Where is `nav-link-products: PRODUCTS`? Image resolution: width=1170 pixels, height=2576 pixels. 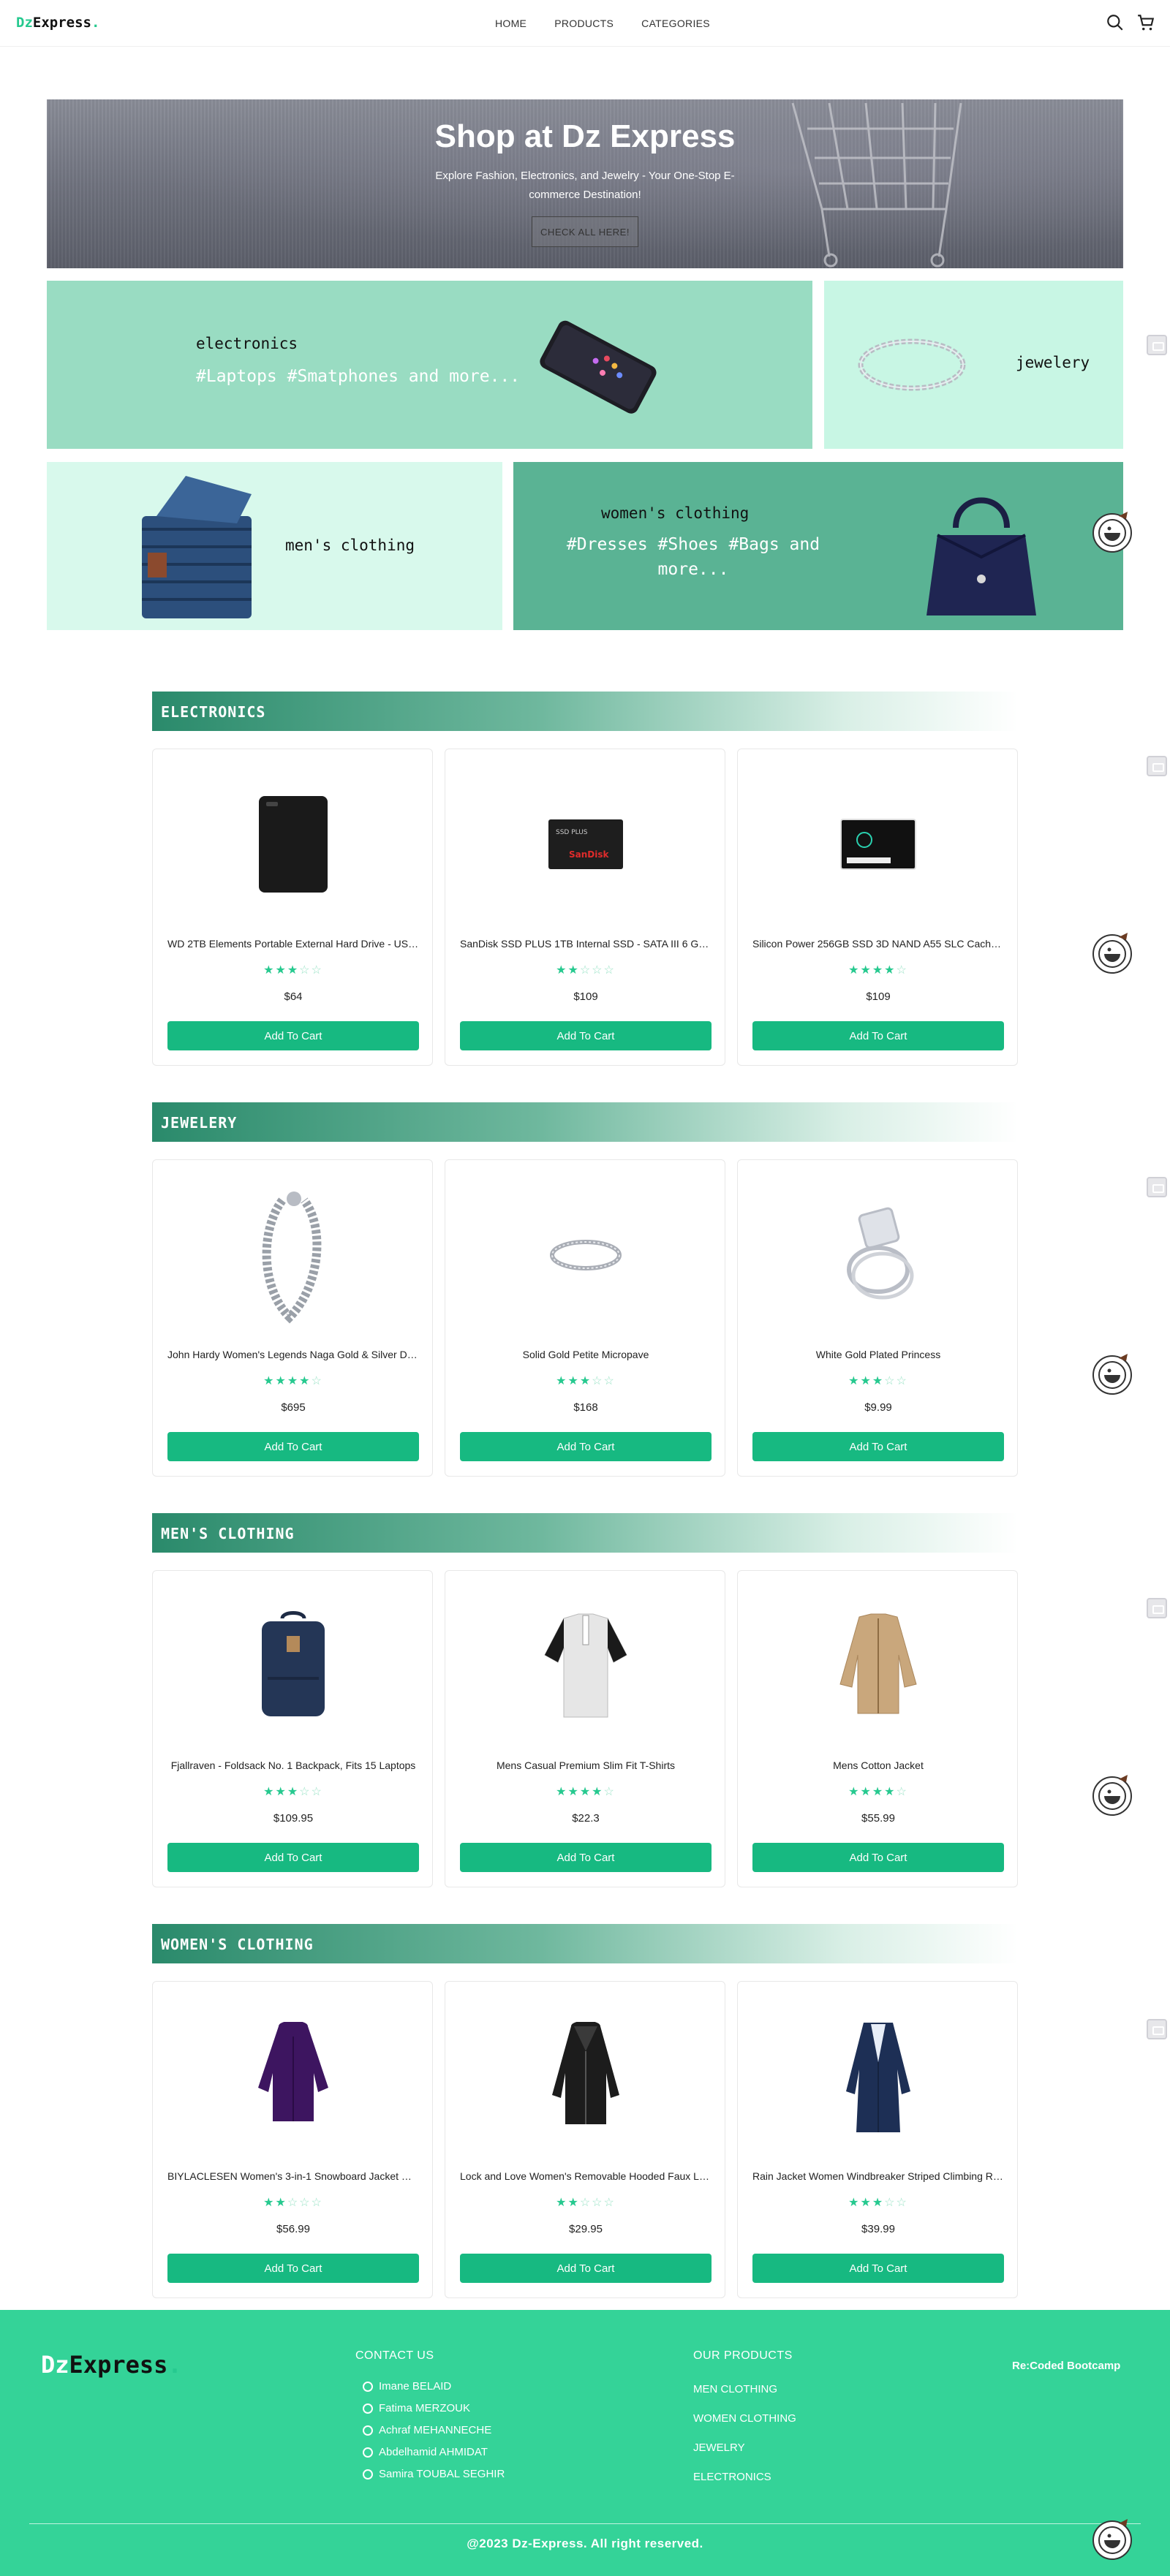
nav-link-products: PRODUCTS is located at coordinates (584, 23).